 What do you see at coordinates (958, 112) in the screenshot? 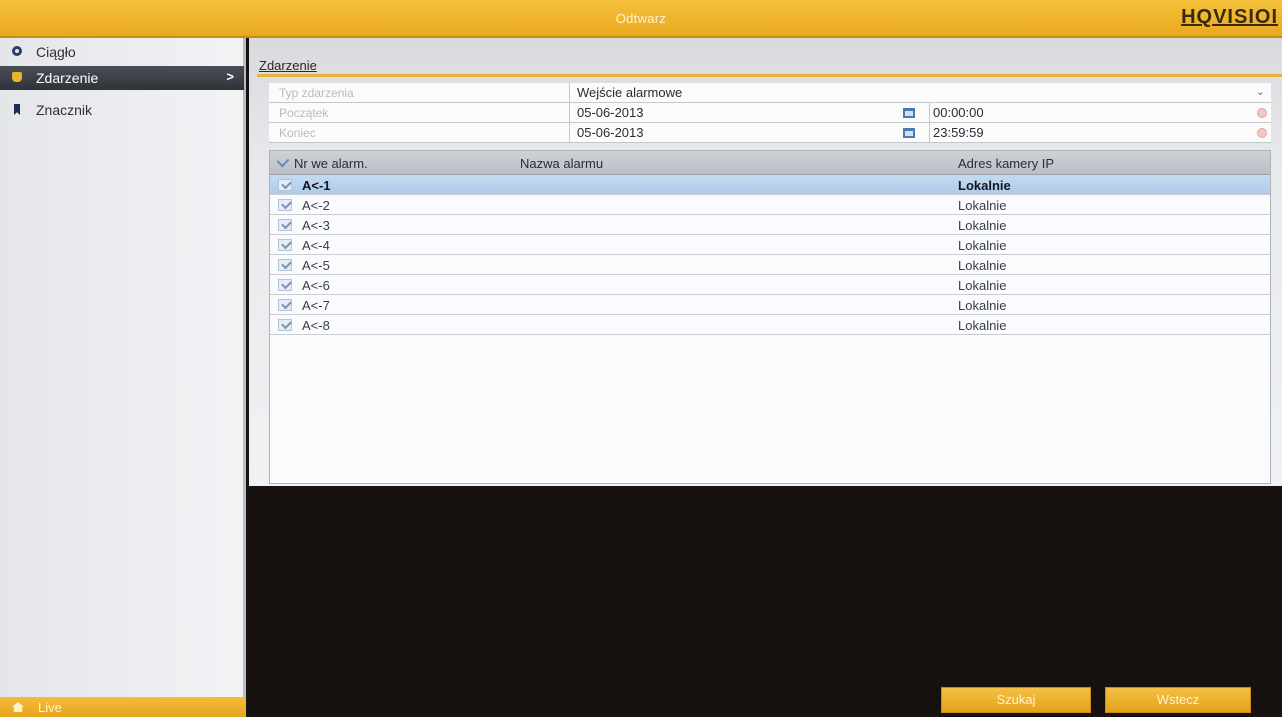
I see `start-time-field: 00:00:00` at bounding box center [958, 112].